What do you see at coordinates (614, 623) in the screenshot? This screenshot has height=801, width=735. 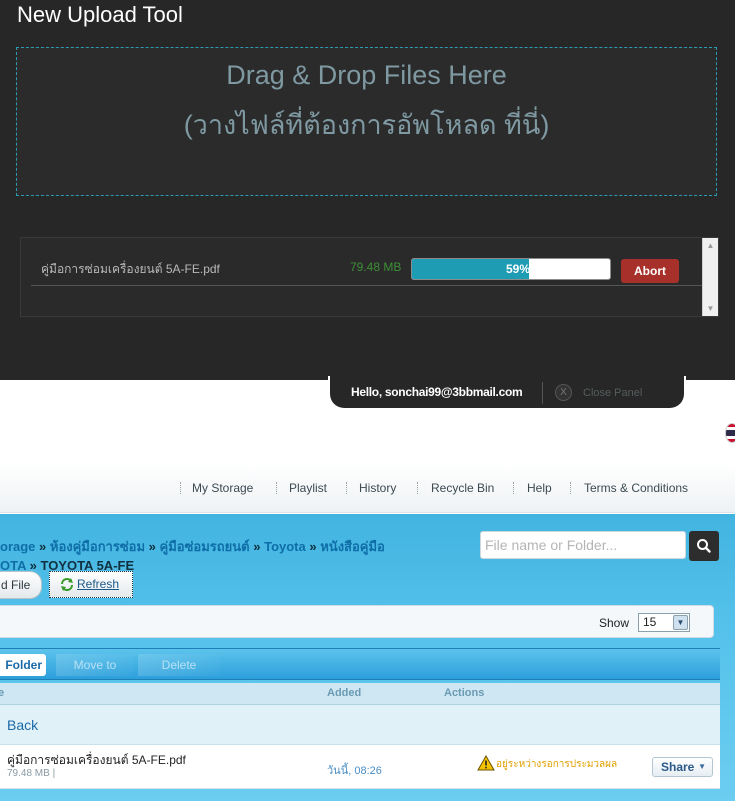 I see `show-label: Show` at bounding box center [614, 623].